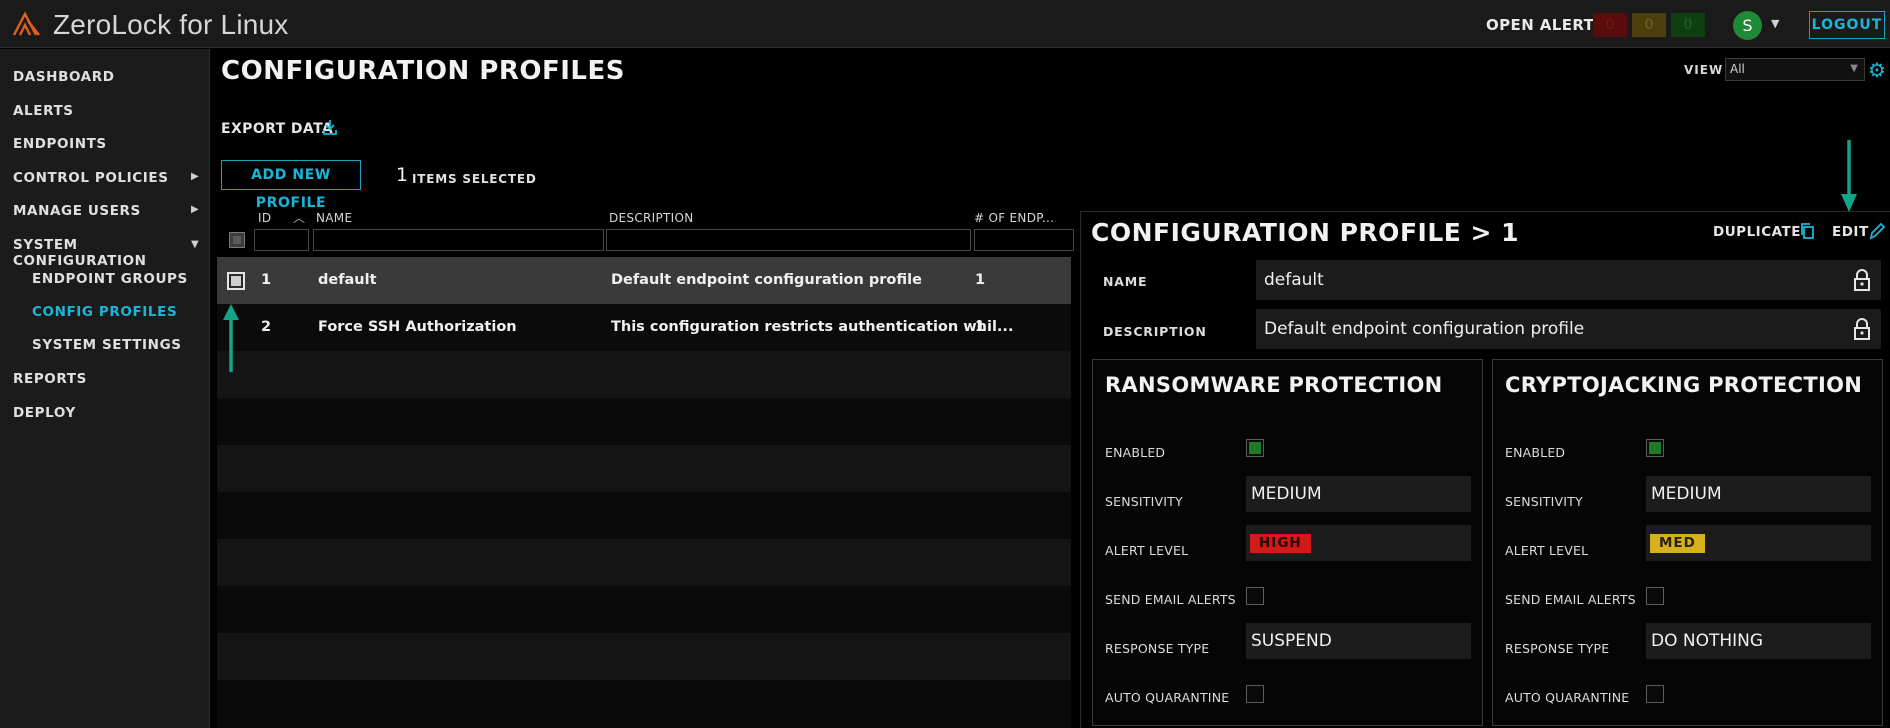 The image size is (1890, 728). Describe the element at coordinates (1655, 448) in the screenshot. I see `cryptojacking-enabled-checkbox` at that location.